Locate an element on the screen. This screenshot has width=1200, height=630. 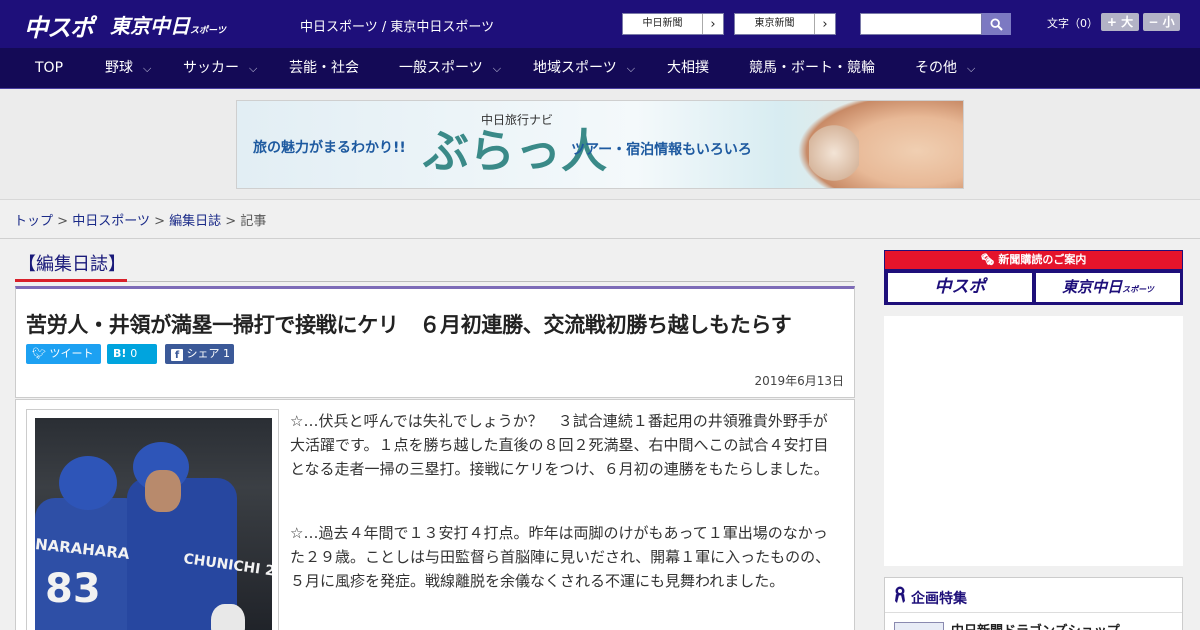
photo-jersey-number: 20 is located at coordinates (267, 572).